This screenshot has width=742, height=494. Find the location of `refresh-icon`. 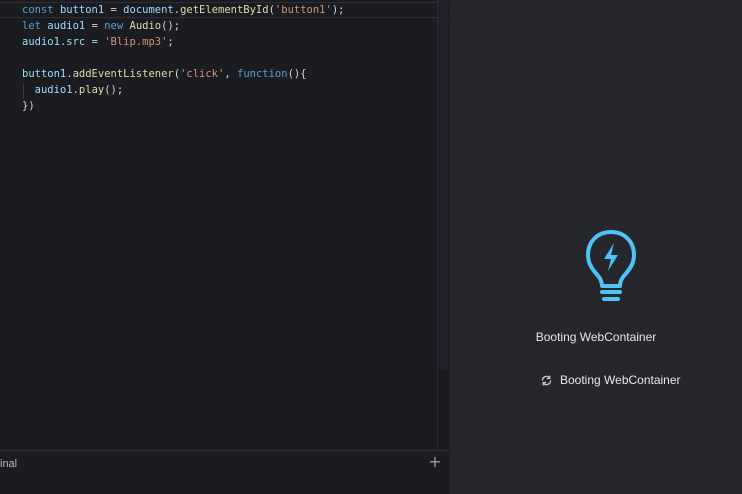

refresh-icon is located at coordinates (546, 380).